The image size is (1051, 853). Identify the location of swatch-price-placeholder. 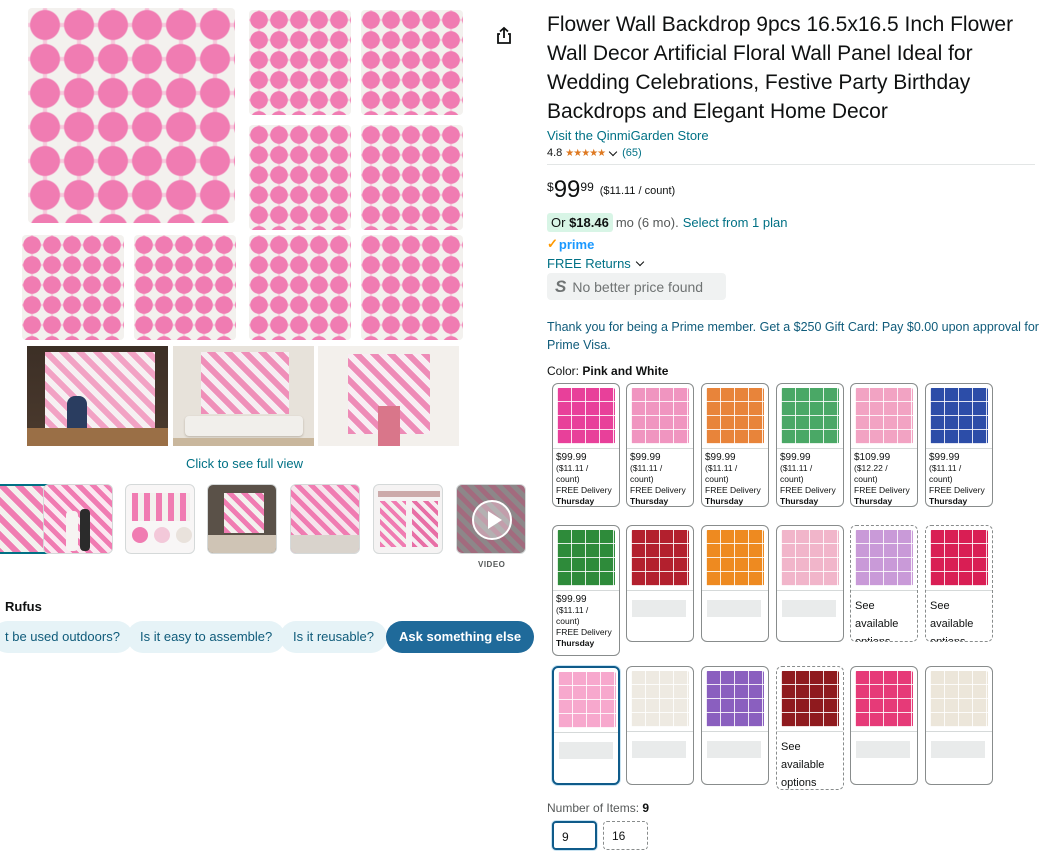
(883, 749).